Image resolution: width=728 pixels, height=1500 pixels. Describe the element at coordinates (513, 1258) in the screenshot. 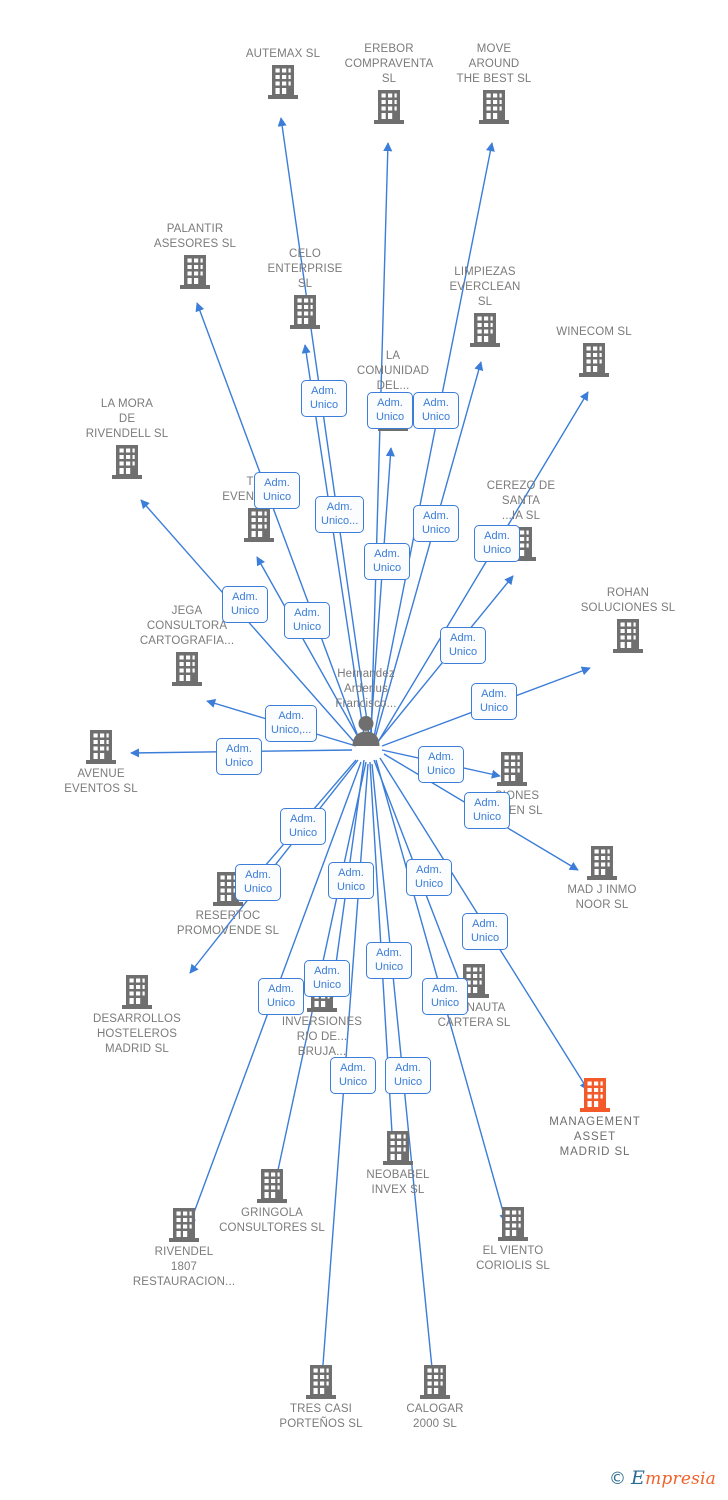

I see `company-node-label: EL VIENTO CORIOLIS SL` at that location.